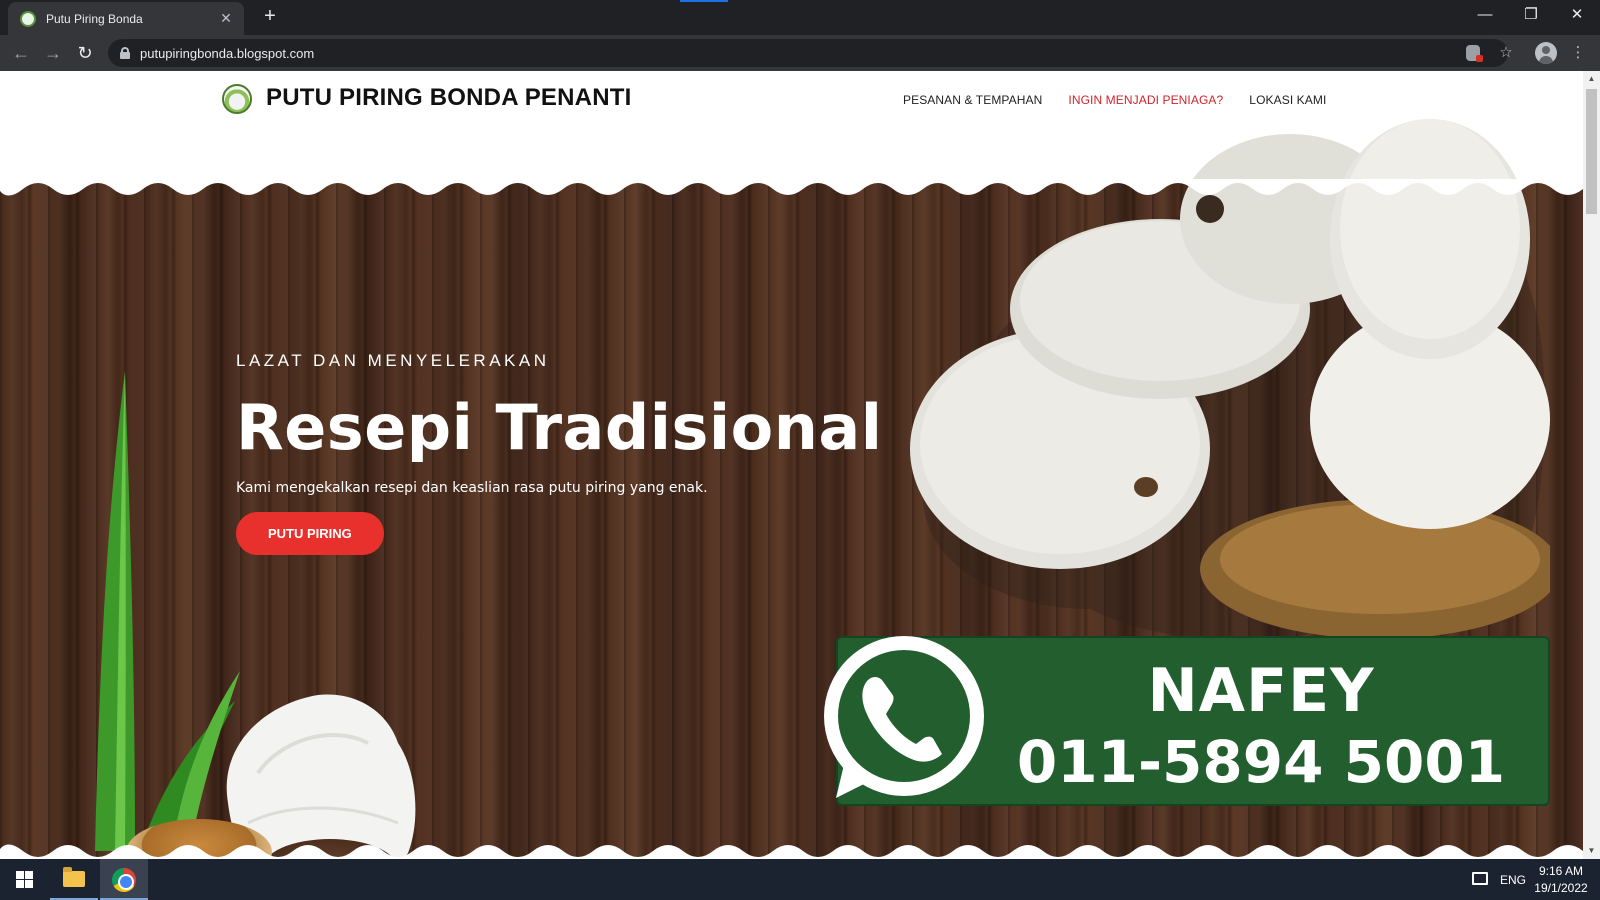  I want to click on menu-kebab-icon: ⋮, so click(1578, 53).